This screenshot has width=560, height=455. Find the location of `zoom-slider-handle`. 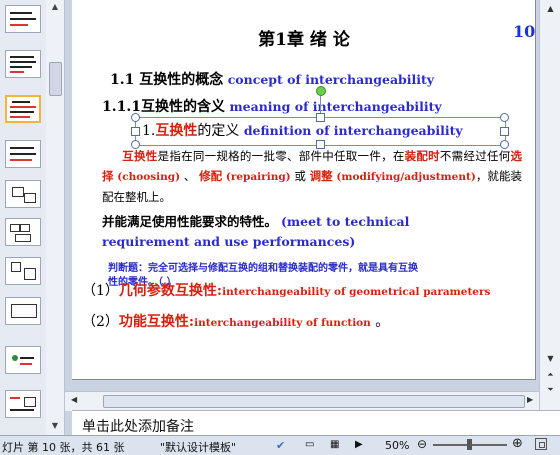

zoom-slider-handle is located at coordinates (469, 444).